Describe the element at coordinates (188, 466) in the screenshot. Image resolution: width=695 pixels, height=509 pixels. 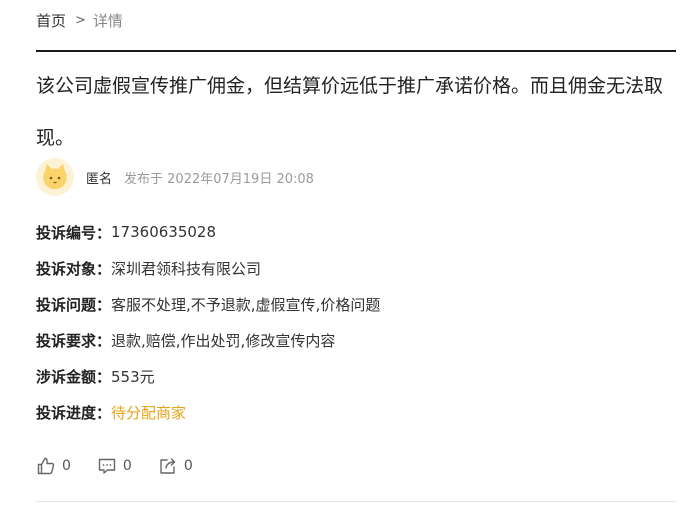
I see `share-count: 0` at that location.